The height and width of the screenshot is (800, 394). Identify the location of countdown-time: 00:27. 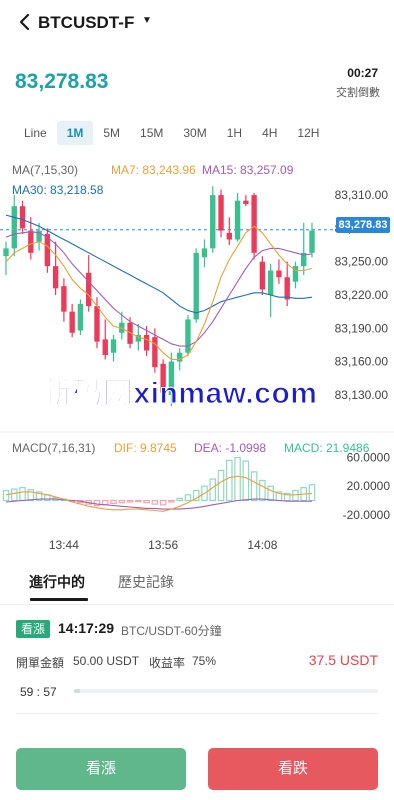
(362, 73).